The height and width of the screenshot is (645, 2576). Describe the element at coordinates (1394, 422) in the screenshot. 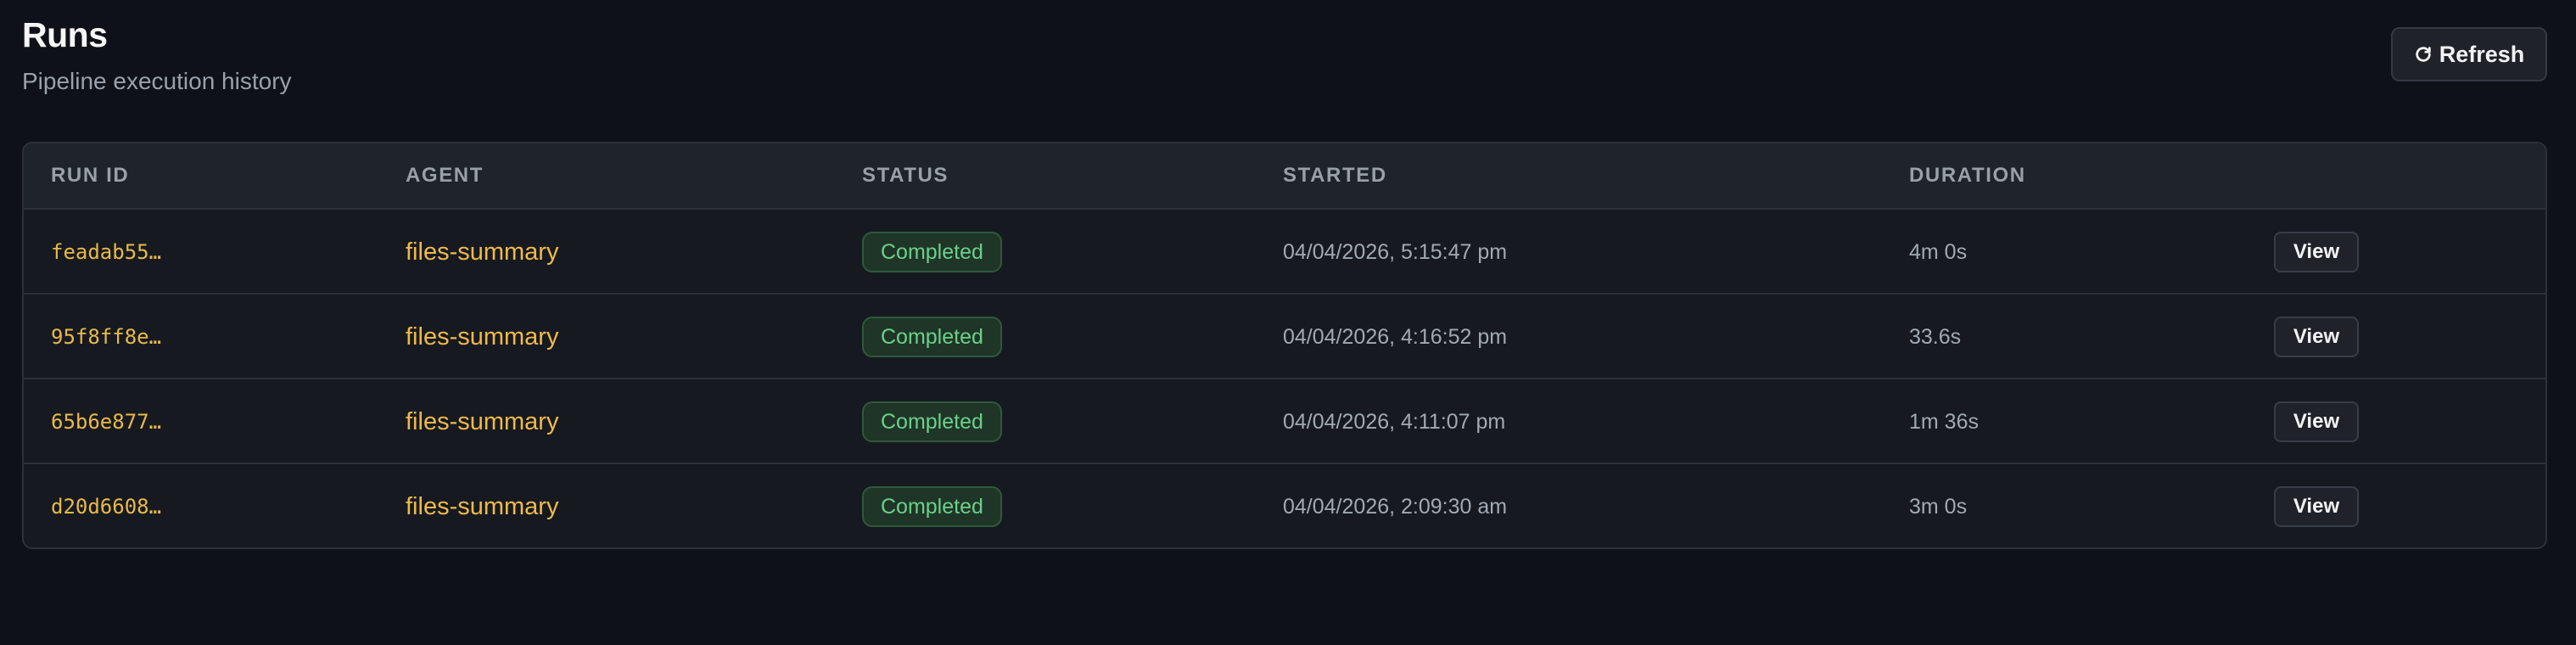

I see `started-time: 04/04/2026, 4:11:07 pm` at that location.